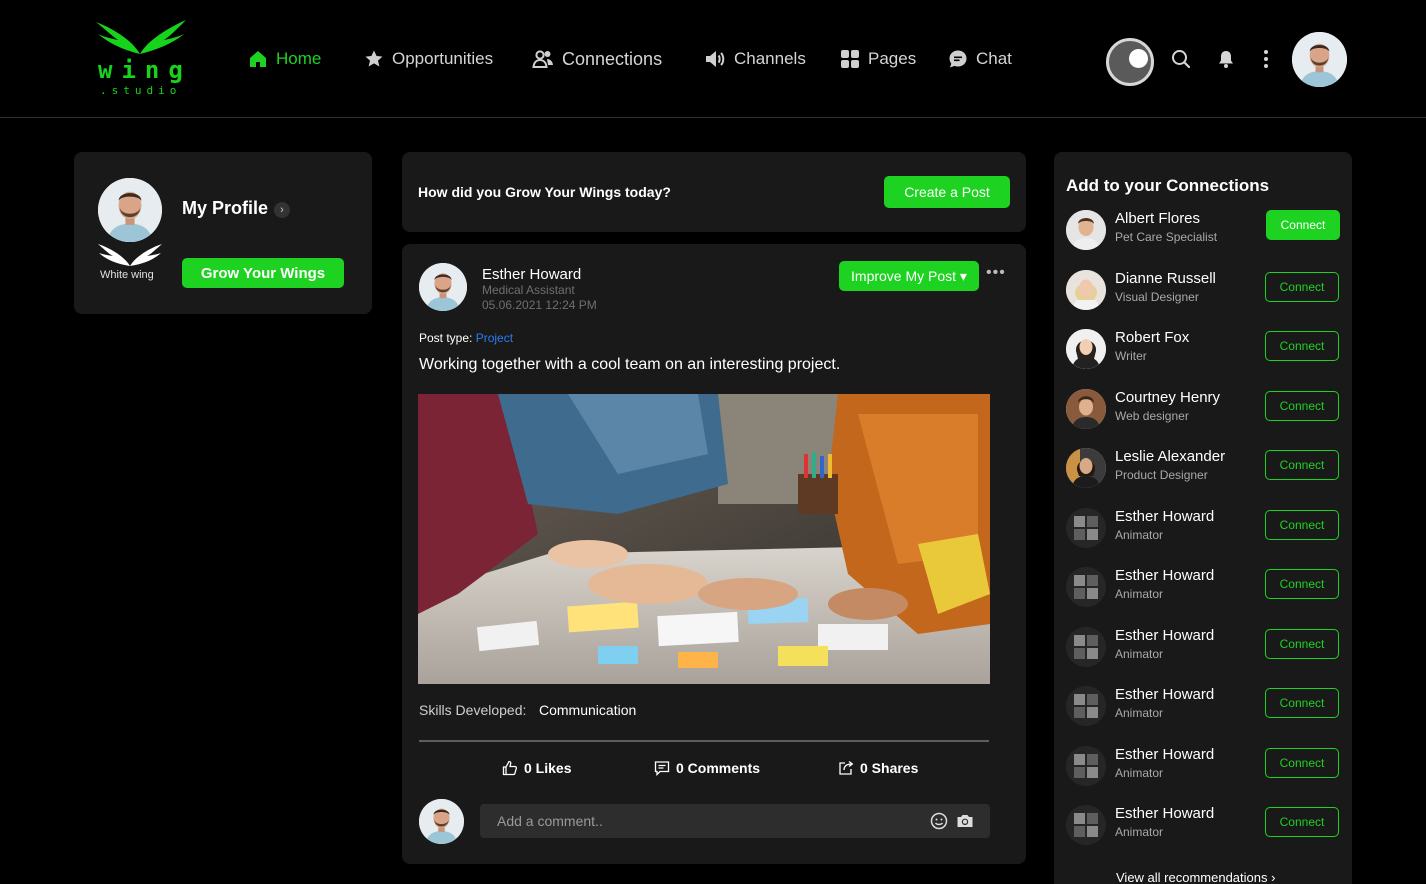  I want to click on skills-label: Skills Developed:, so click(473, 710).